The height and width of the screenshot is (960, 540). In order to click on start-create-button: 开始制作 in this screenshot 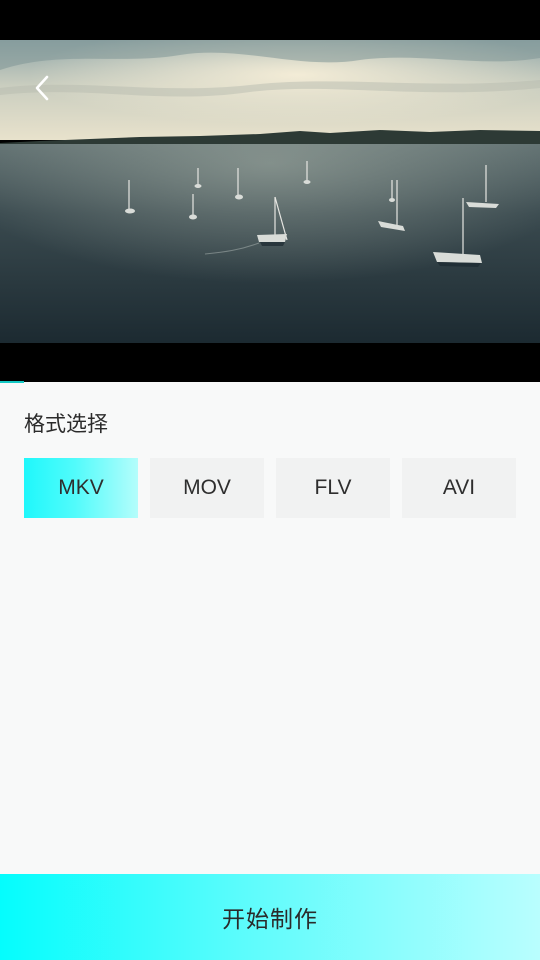, I will do `click(270, 917)`.